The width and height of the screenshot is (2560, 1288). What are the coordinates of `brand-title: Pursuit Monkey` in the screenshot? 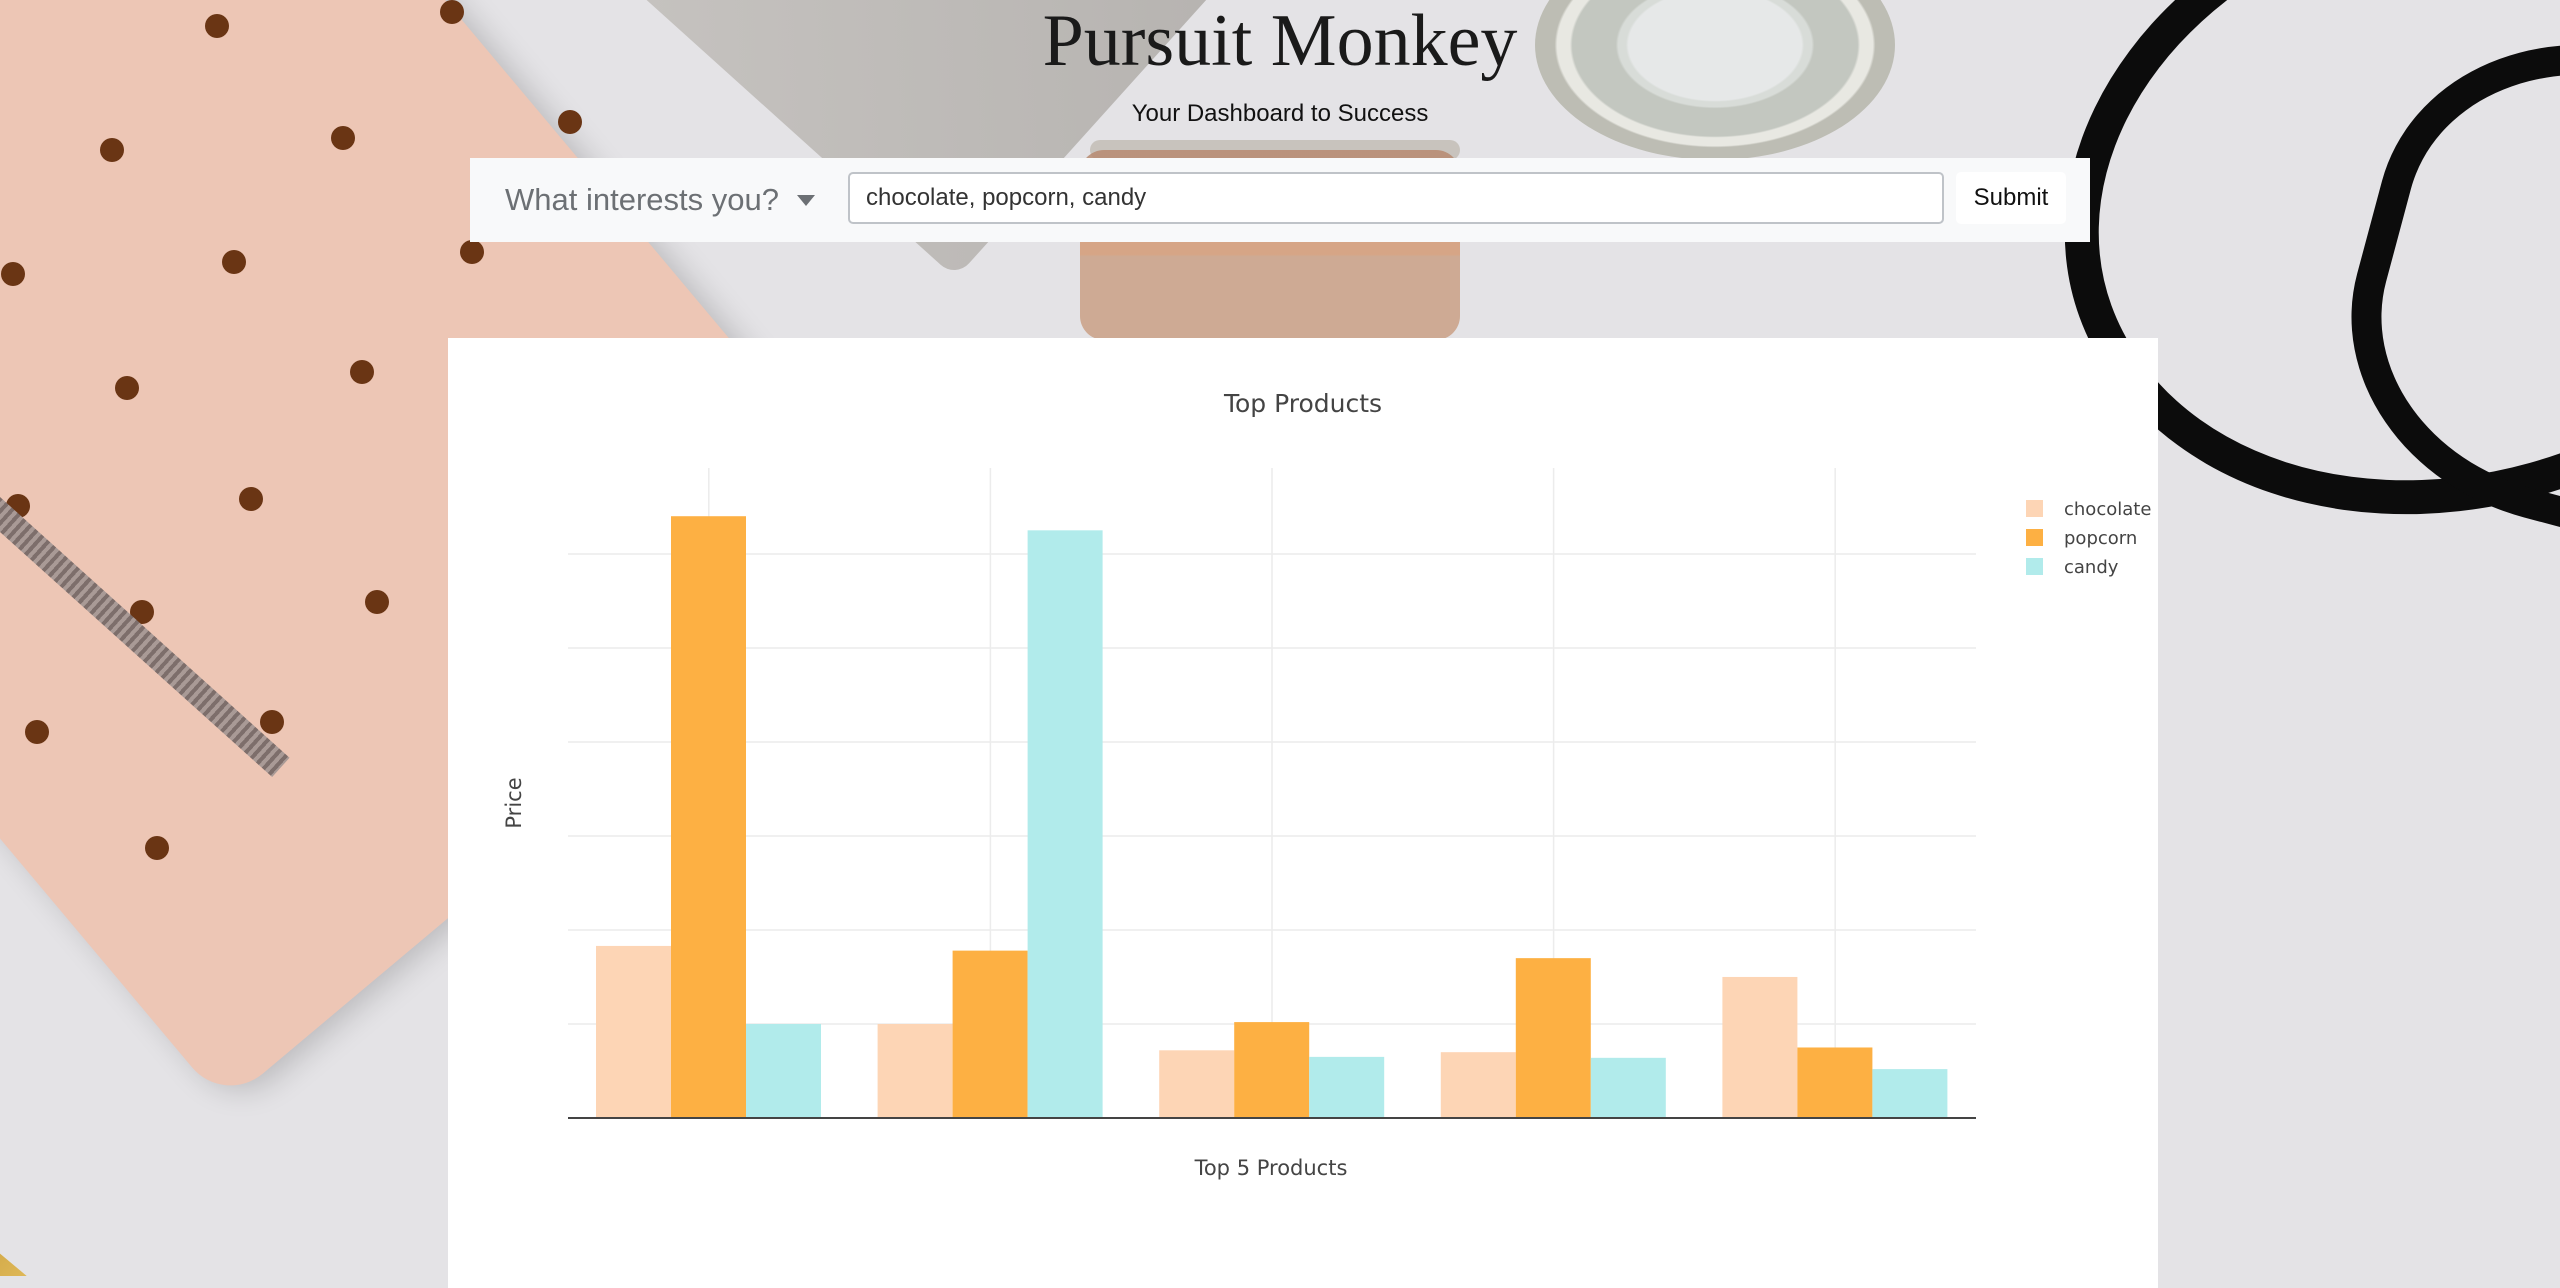 It's located at (1280, 41).